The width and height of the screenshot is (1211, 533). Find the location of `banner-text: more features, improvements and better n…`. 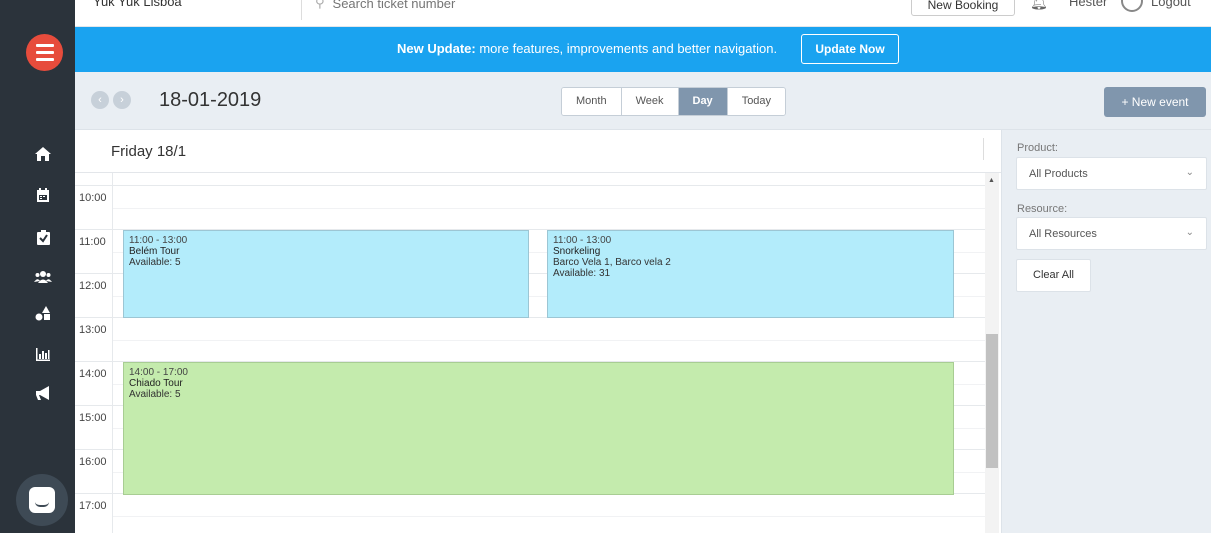

banner-text: more features, improvements and better n… is located at coordinates (626, 48).